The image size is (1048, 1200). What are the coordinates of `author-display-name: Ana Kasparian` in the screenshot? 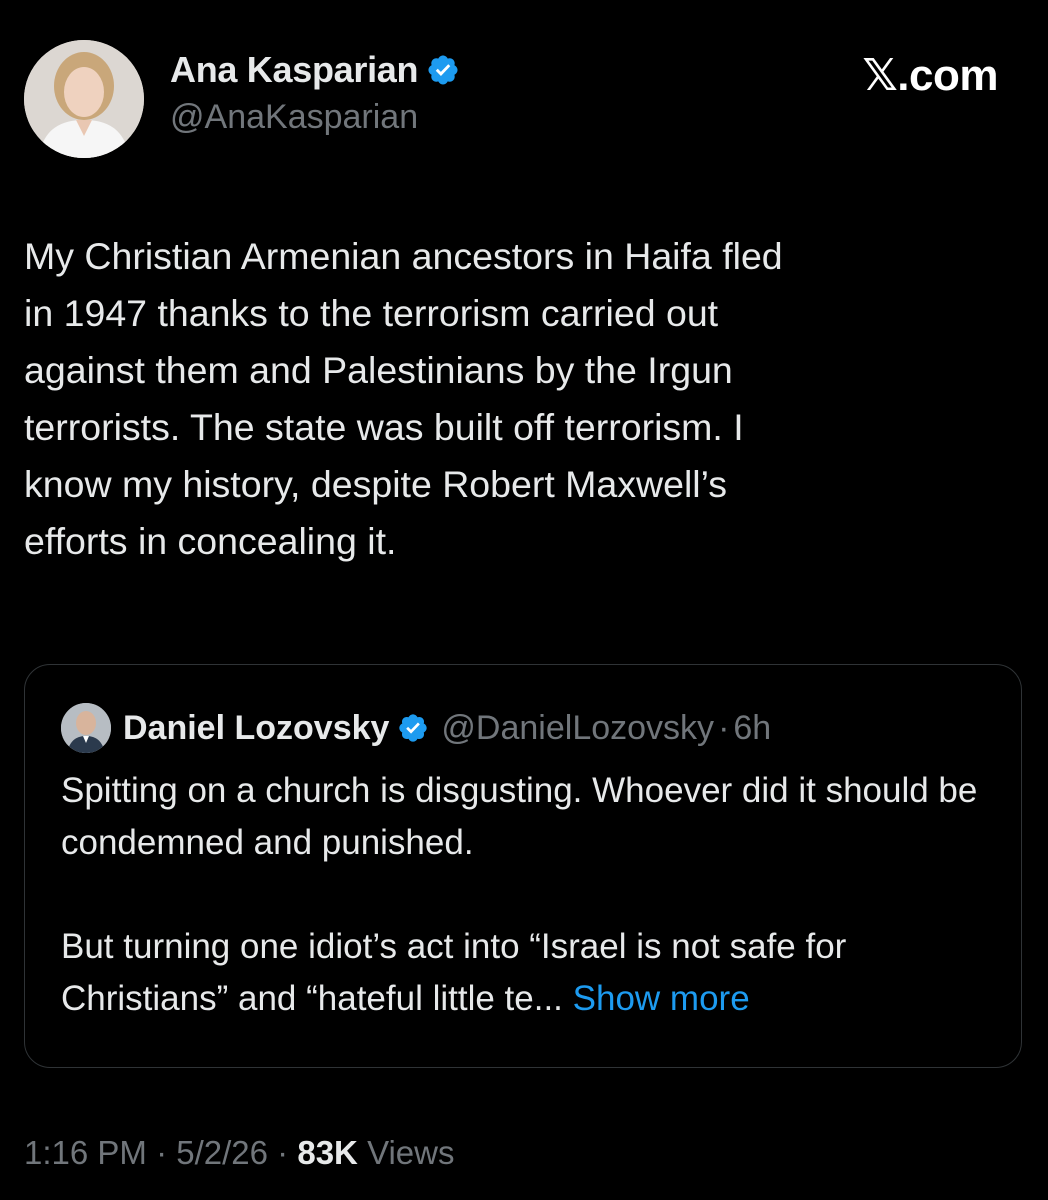 It's located at (294, 70).